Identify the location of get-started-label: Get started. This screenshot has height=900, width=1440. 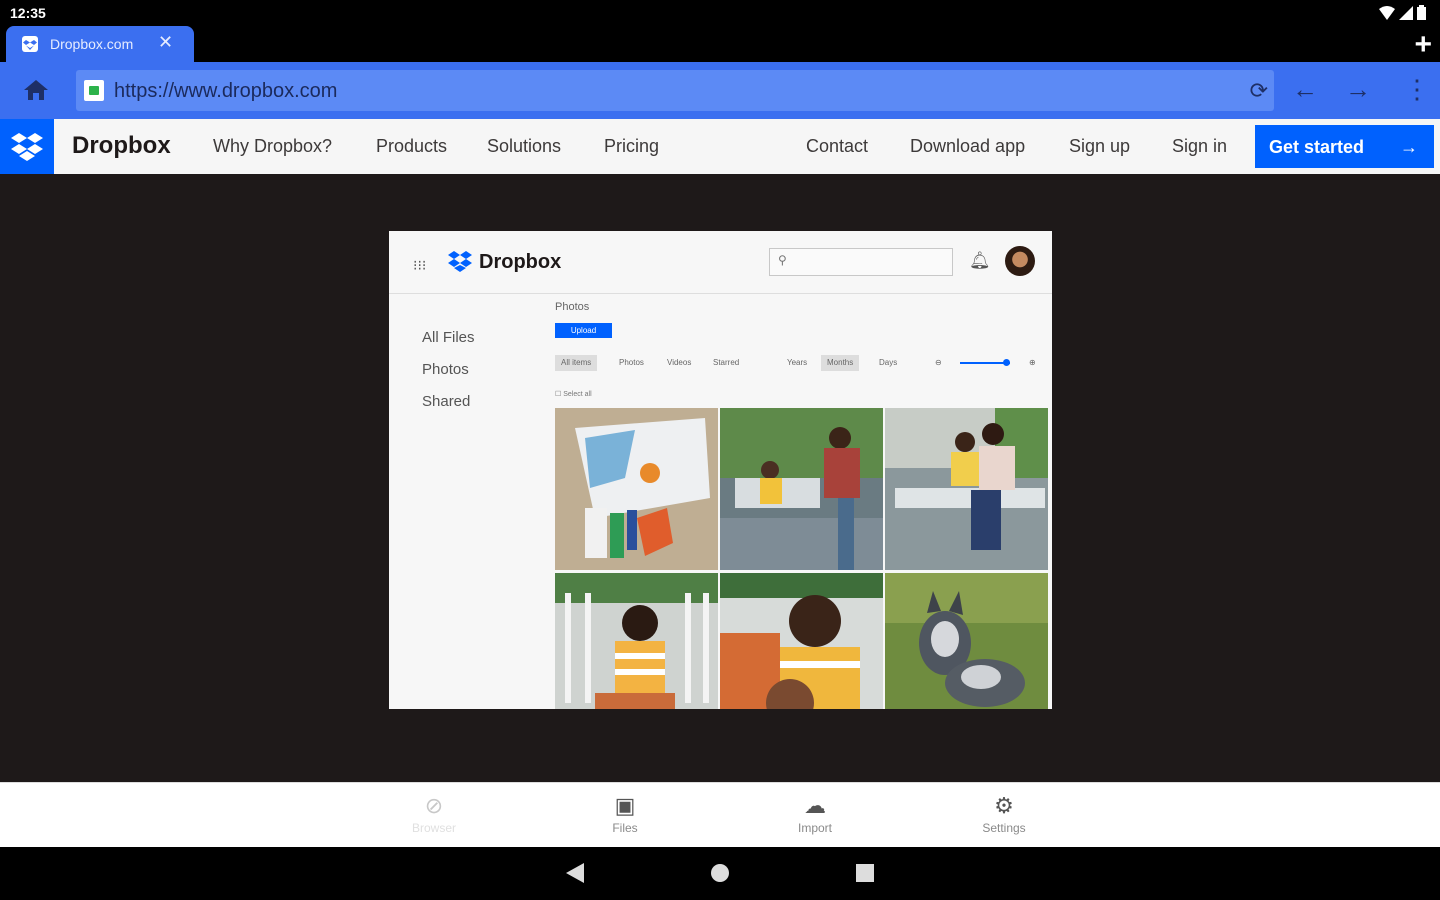
(1317, 147).